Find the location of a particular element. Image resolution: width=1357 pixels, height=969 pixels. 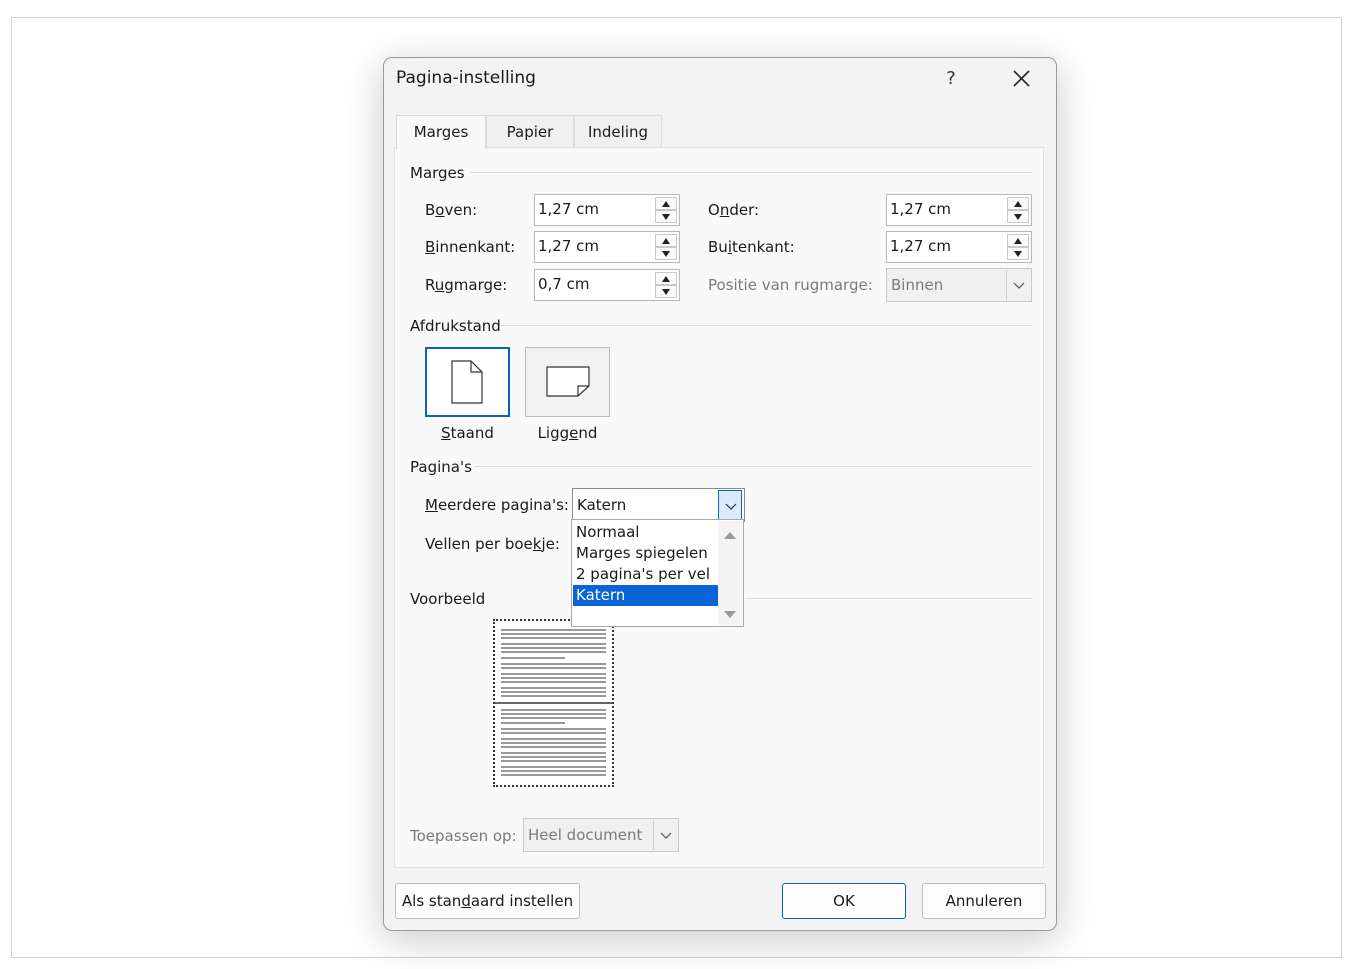

bottom-margin-up-button is located at coordinates (1018, 203).